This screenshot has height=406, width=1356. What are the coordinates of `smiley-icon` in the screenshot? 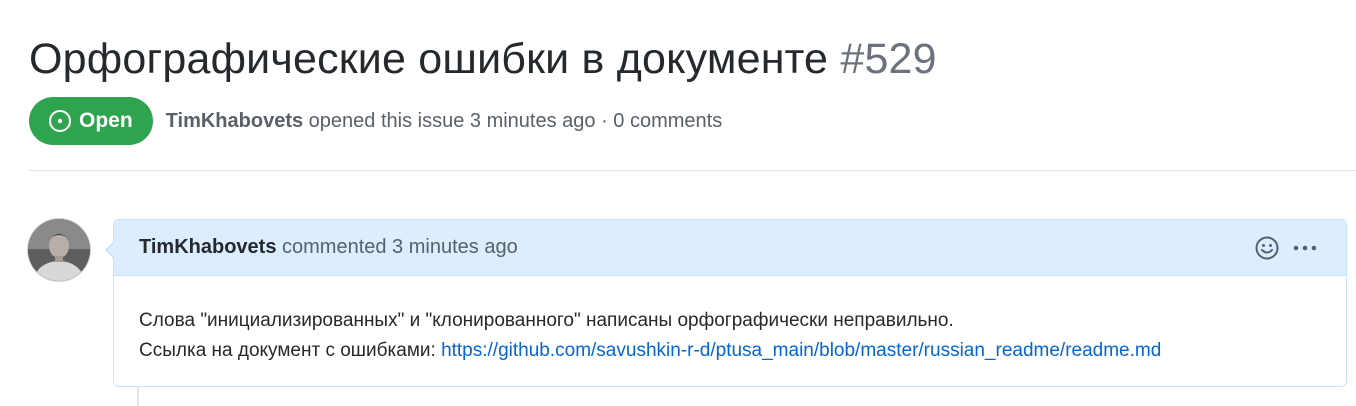 It's located at (1267, 248).